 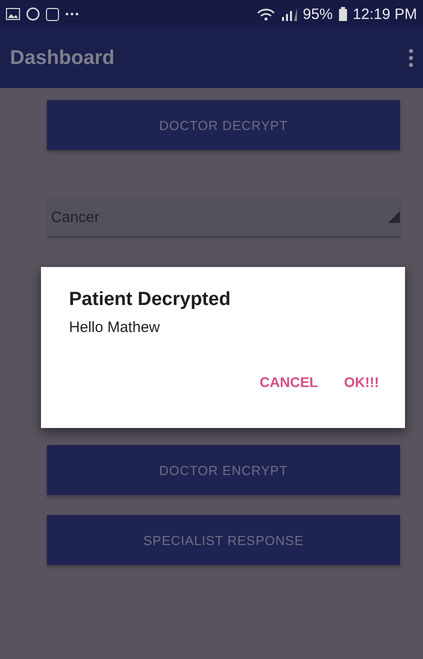 I want to click on battery-icon, so click(x=342, y=14).